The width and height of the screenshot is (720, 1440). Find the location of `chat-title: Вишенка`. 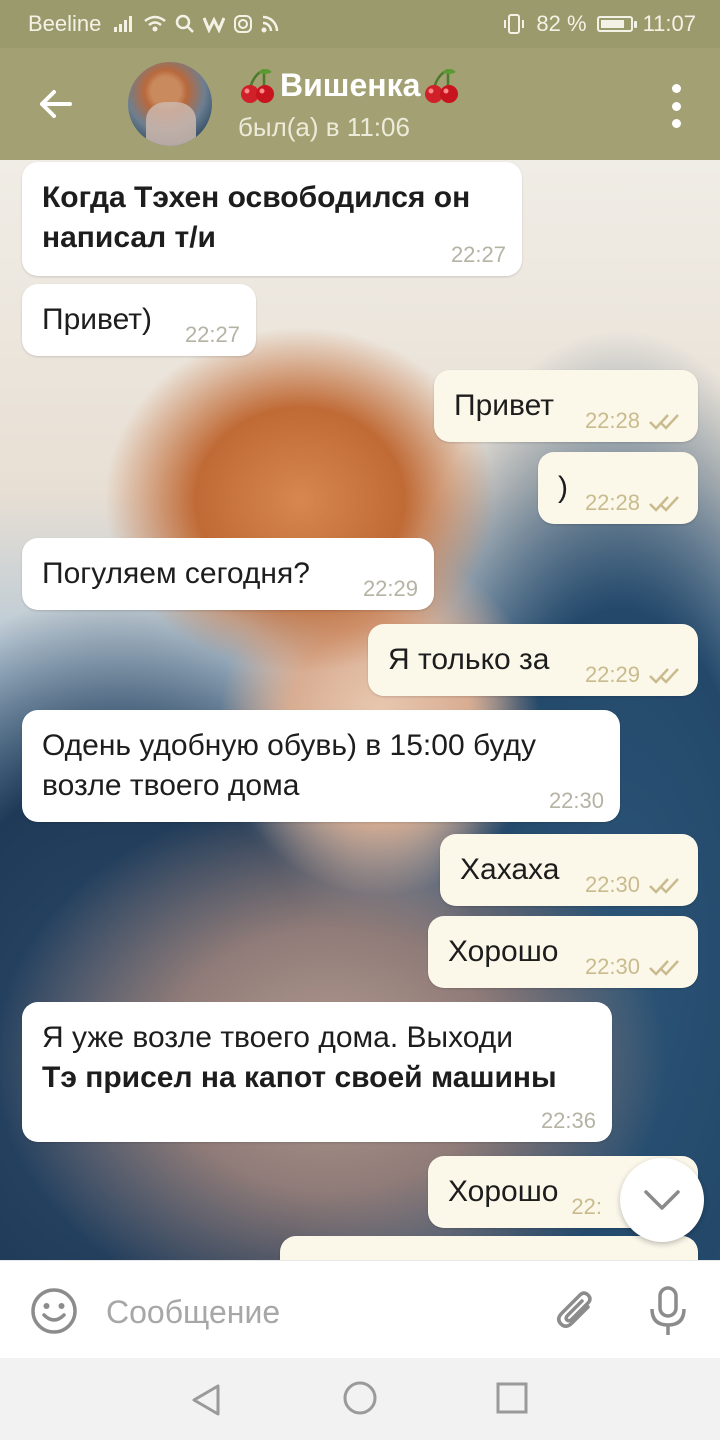

chat-title: Вишенка is located at coordinates (350, 85).